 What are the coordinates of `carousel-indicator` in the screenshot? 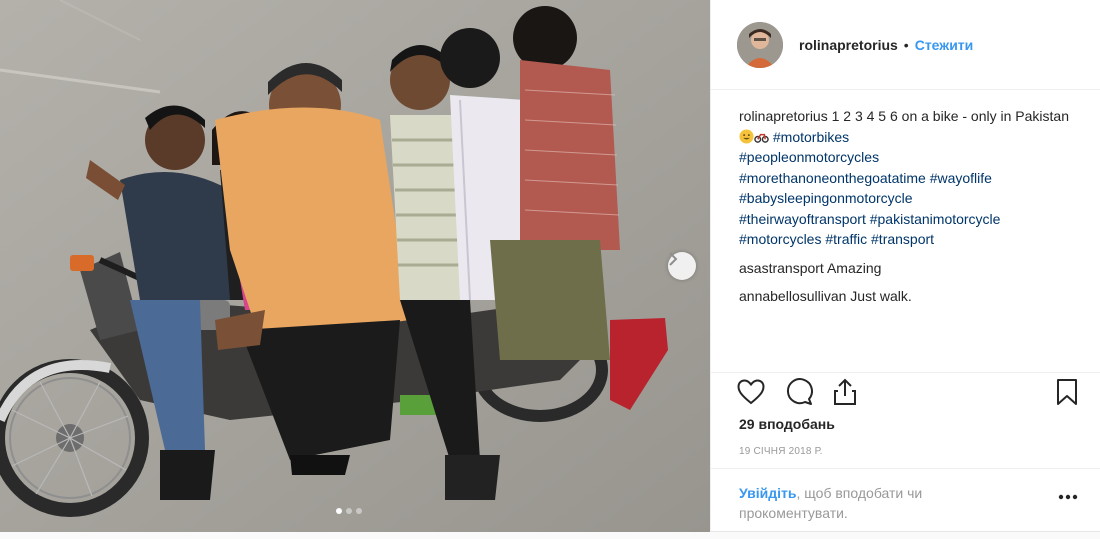 It's located at (349, 511).